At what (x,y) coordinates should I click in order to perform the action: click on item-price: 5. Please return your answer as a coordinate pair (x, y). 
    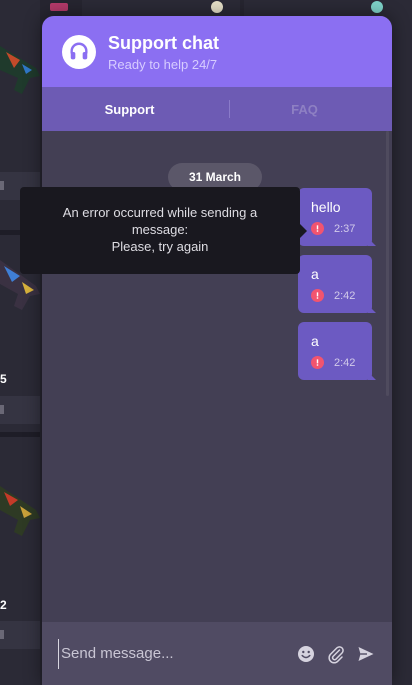
    Looking at the image, I should click on (3, 379).